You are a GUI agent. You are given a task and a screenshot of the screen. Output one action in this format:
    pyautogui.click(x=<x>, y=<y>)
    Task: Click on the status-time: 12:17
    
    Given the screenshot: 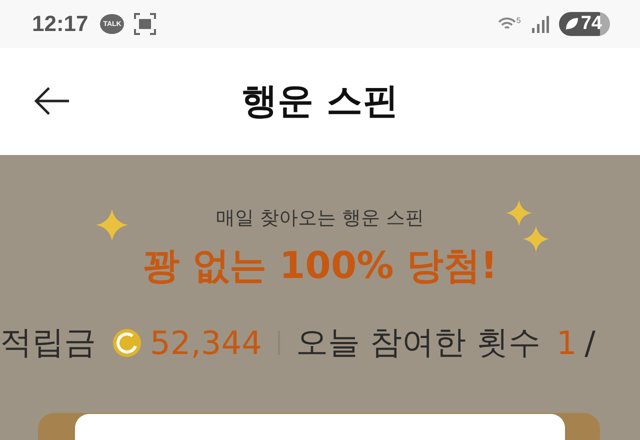 What is the action you would take?
    pyautogui.click(x=60, y=24)
    